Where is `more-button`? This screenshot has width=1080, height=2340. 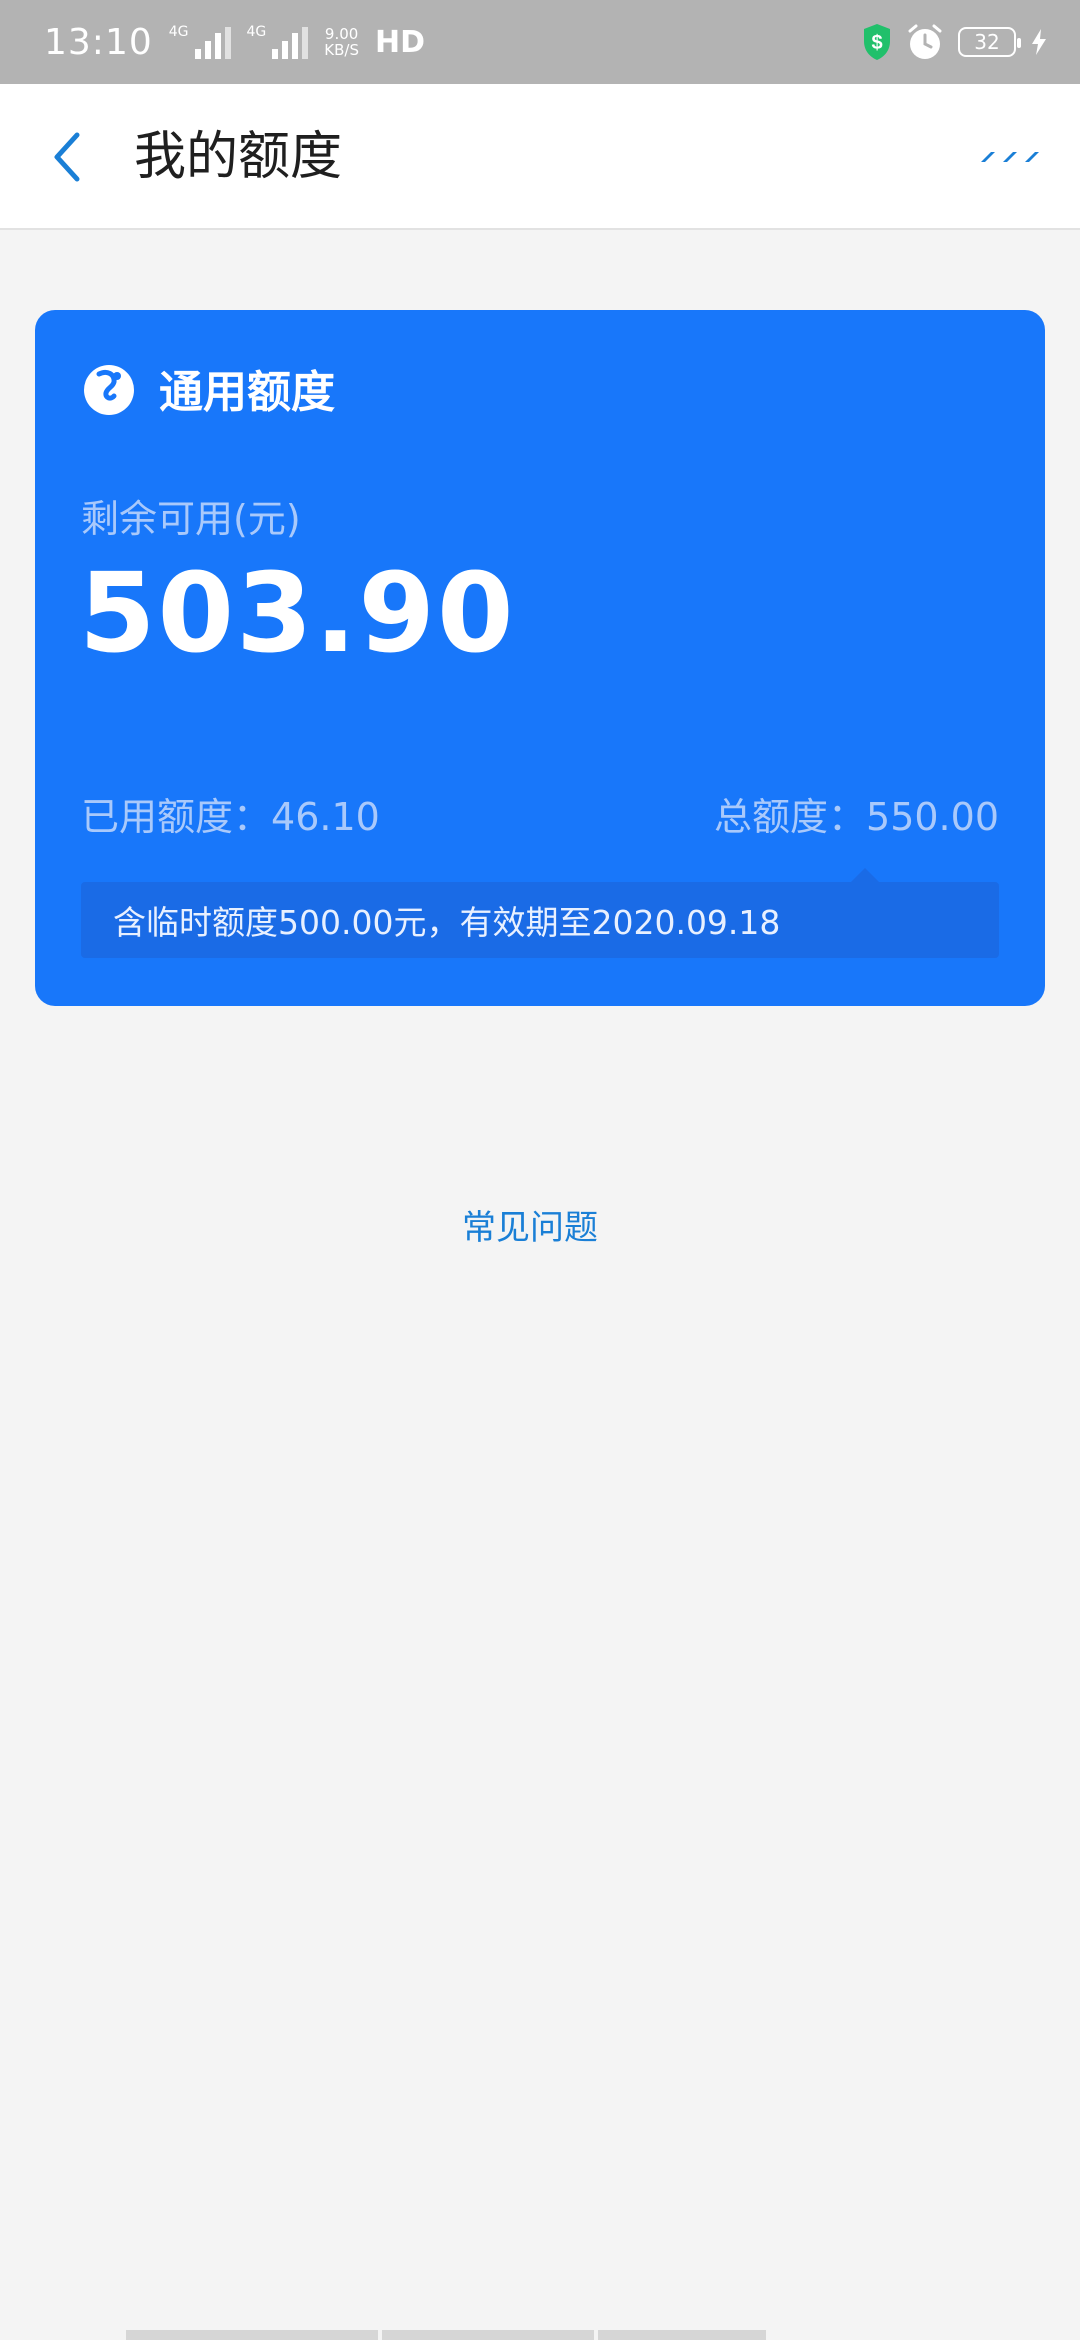
more-button is located at coordinates (1009, 157).